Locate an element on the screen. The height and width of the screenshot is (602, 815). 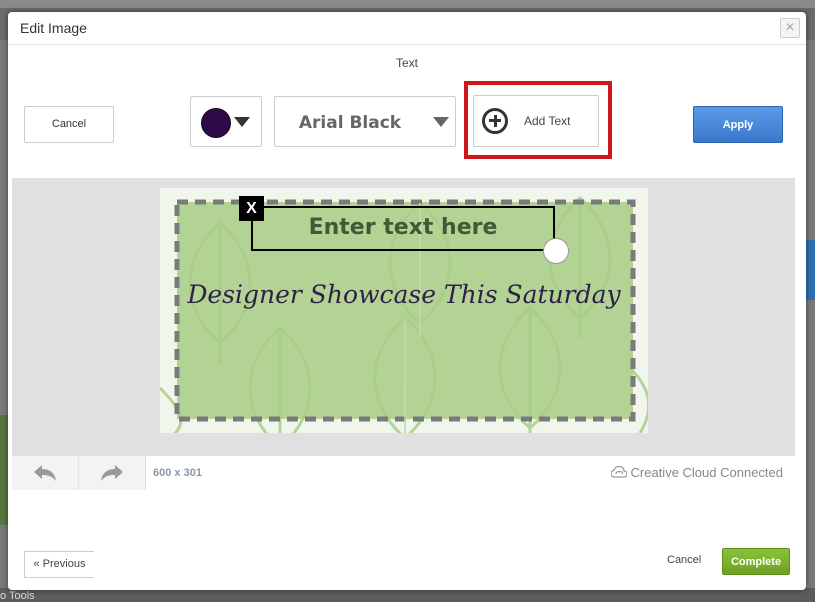
text-overlay-input: Enter text here is located at coordinates (403, 227).